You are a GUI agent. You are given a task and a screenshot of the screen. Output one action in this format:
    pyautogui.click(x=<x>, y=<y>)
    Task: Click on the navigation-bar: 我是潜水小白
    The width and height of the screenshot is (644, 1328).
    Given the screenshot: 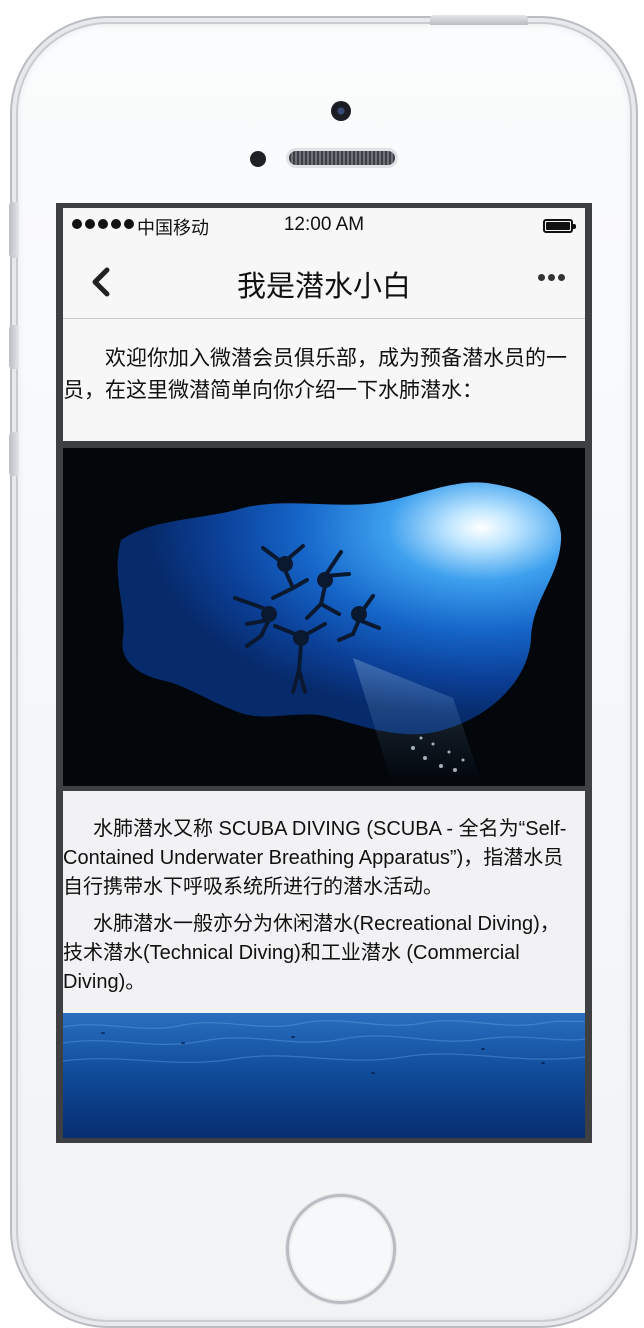 What is the action you would take?
    pyautogui.click(x=324, y=282)
    